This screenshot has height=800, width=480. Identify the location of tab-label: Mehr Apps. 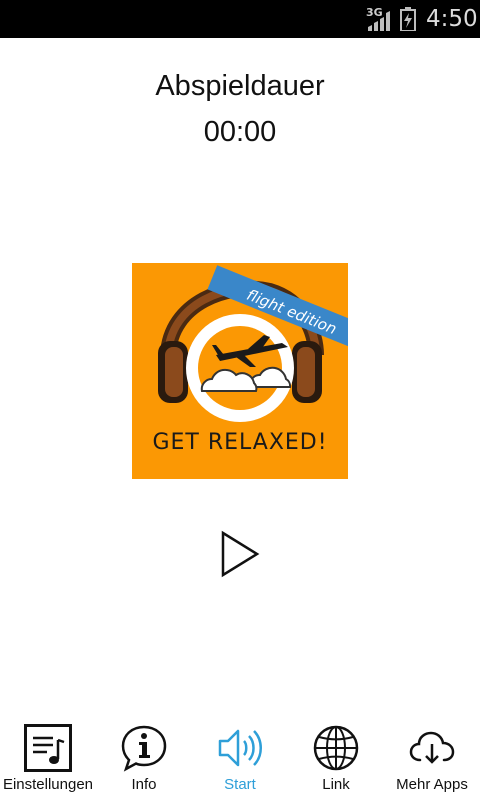
(432, 784).